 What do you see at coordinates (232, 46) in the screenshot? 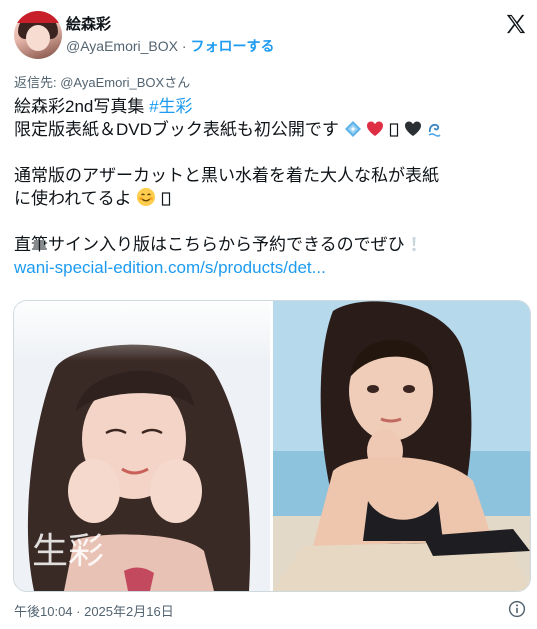
I see `follow-button: フォローする` at bounding box center [232, 46].